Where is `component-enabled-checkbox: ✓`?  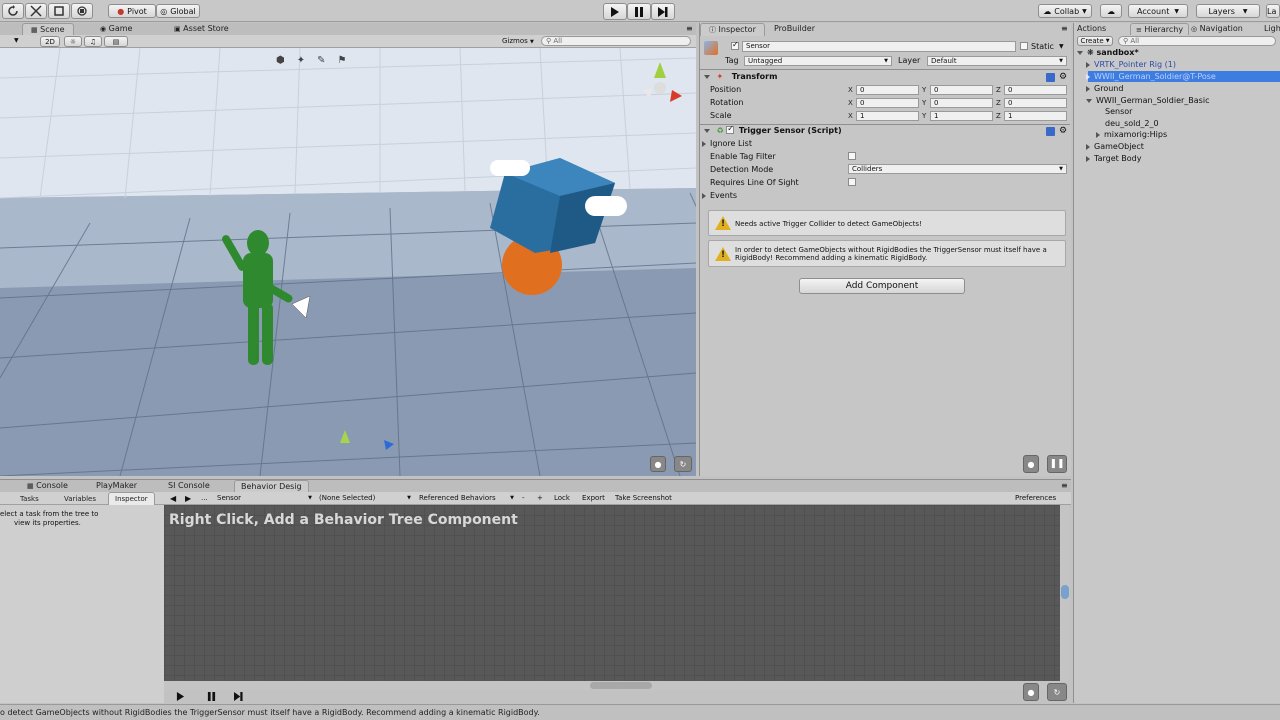 component-enabled-checkbox: ✓ is located at coordinates (730, 129).